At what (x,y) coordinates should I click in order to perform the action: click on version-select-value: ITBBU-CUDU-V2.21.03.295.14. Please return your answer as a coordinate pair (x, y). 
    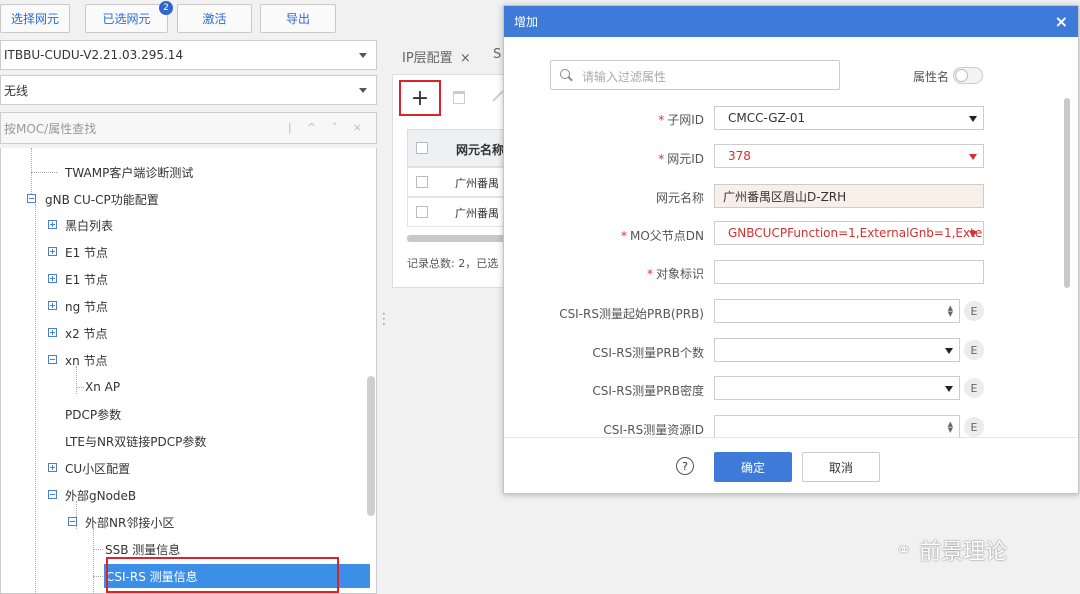
    Looking at the image, I should click on (94, 55).